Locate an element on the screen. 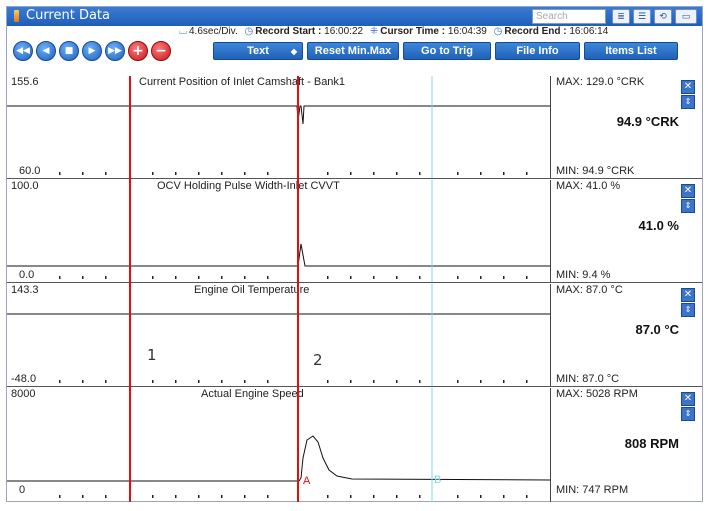 The height and width of the screenshot is (511, 712). scale-min: 0.0 is located at coordinates (27, 275).